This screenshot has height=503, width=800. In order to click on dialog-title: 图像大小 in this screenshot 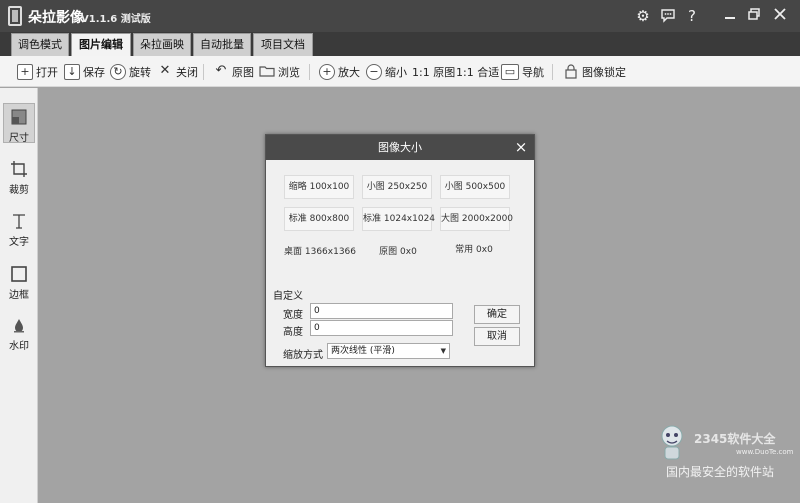, I will do `click(400, 147)`.